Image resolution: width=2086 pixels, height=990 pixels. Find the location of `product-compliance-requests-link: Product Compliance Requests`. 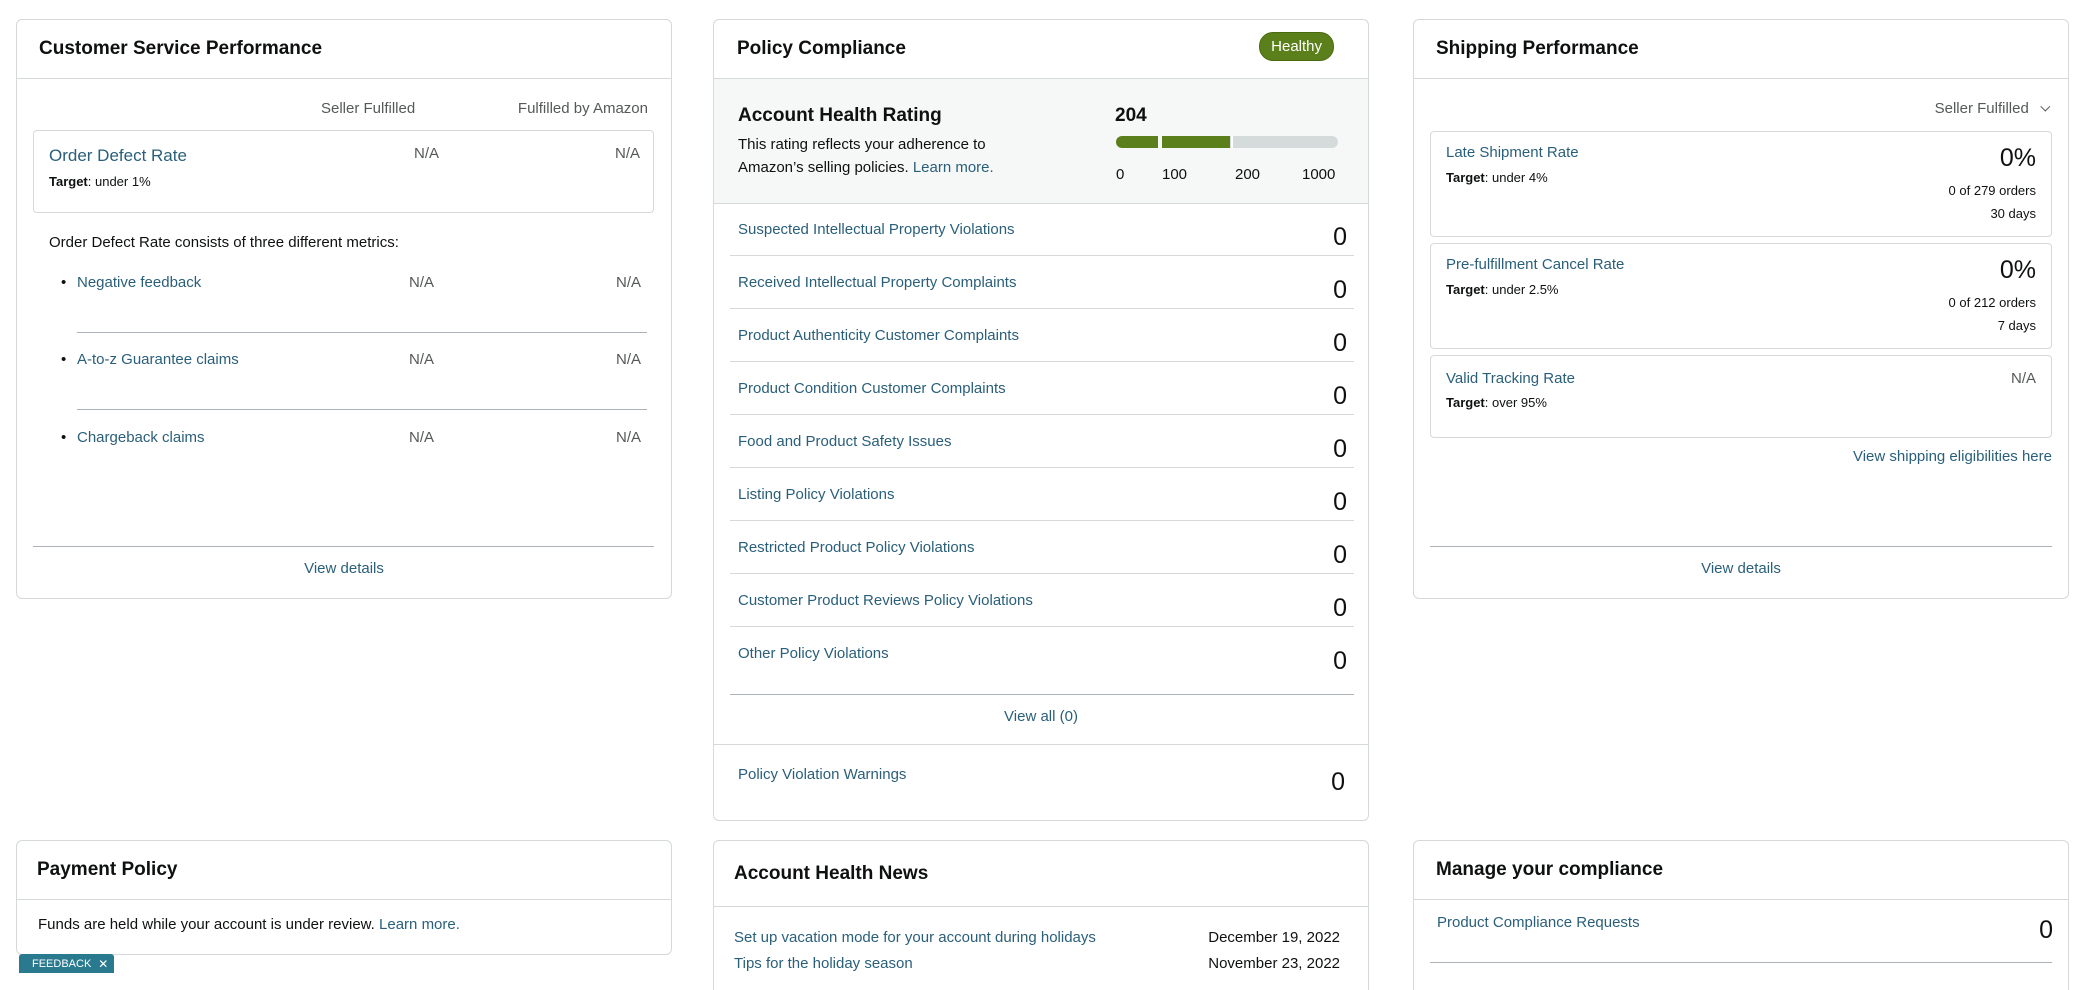

product-compliance-requests-link: Product Compliance Requests is located at coordinates (1538, 922).